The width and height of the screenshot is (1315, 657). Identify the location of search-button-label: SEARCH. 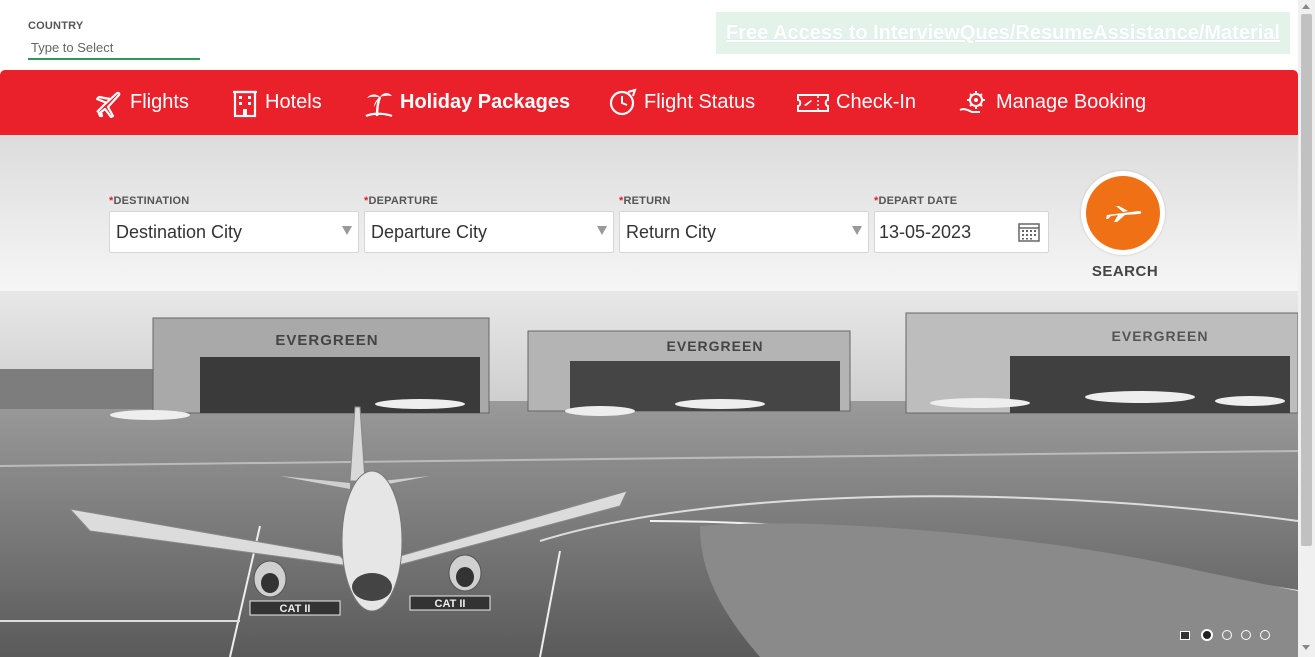
(1125, 271).